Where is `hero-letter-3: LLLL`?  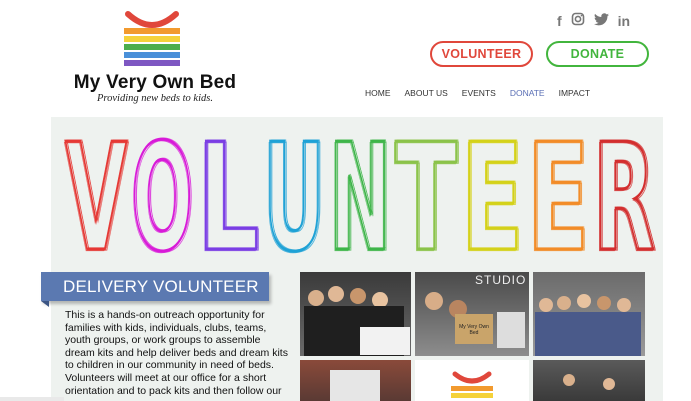
hero-letter-3: LLLL is located at coordinates (228, 192).